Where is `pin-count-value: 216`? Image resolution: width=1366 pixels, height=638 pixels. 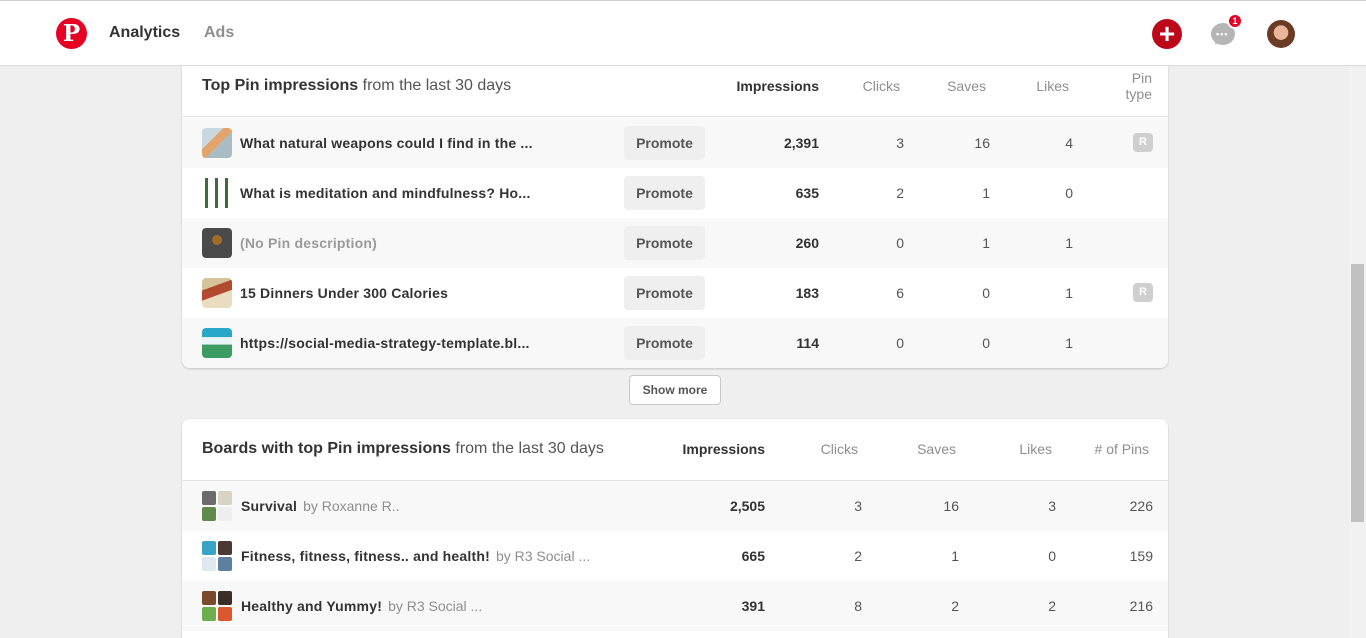 pin-count-value: 216 is located at coordinates (1141, 606).